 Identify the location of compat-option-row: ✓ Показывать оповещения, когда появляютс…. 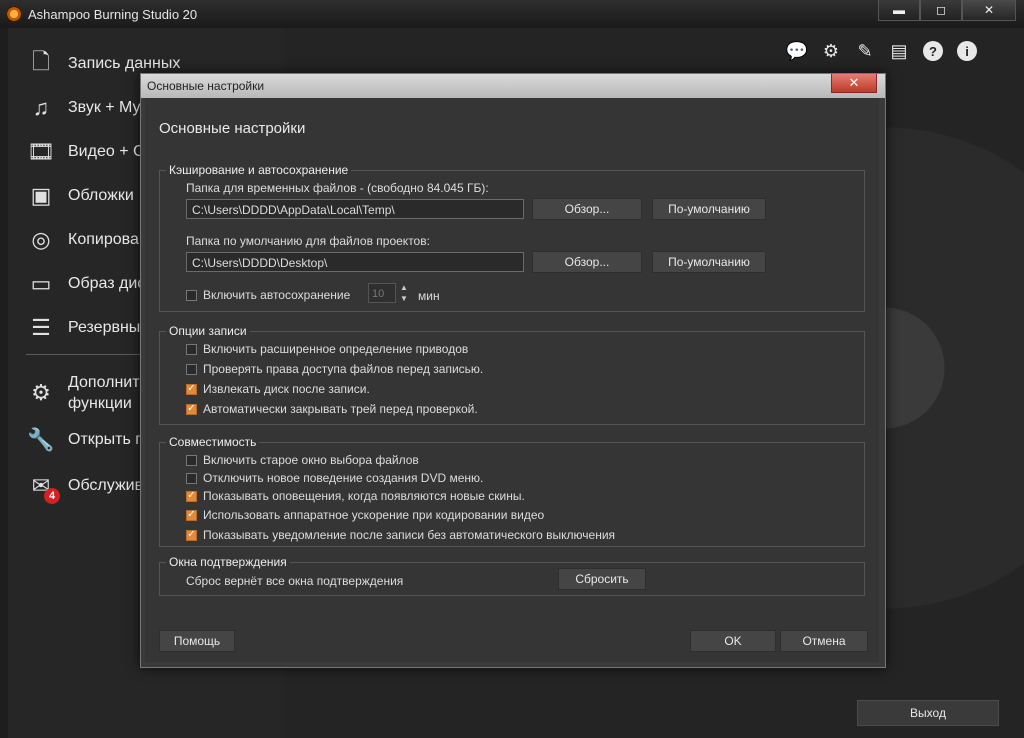
(355, 496).